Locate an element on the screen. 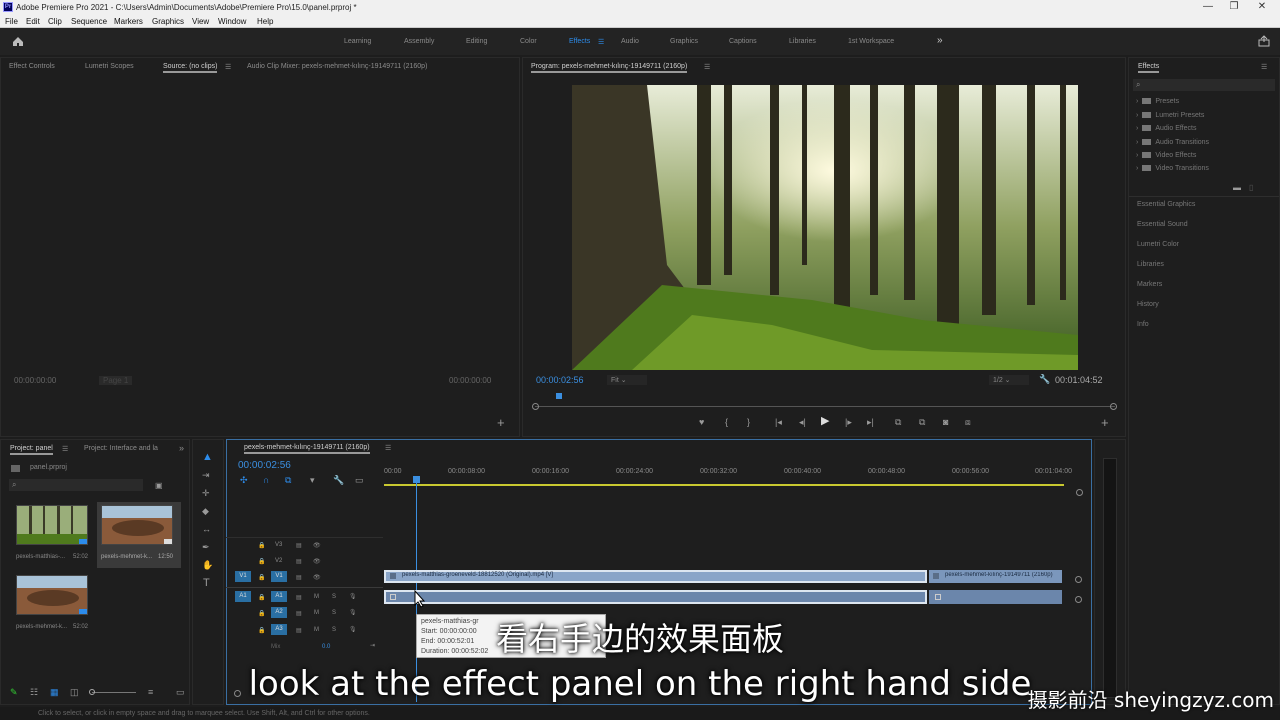 This screenshot has height=720, width=1280. wrench-icon: 🔧 is located at coordinates (1044, 379).